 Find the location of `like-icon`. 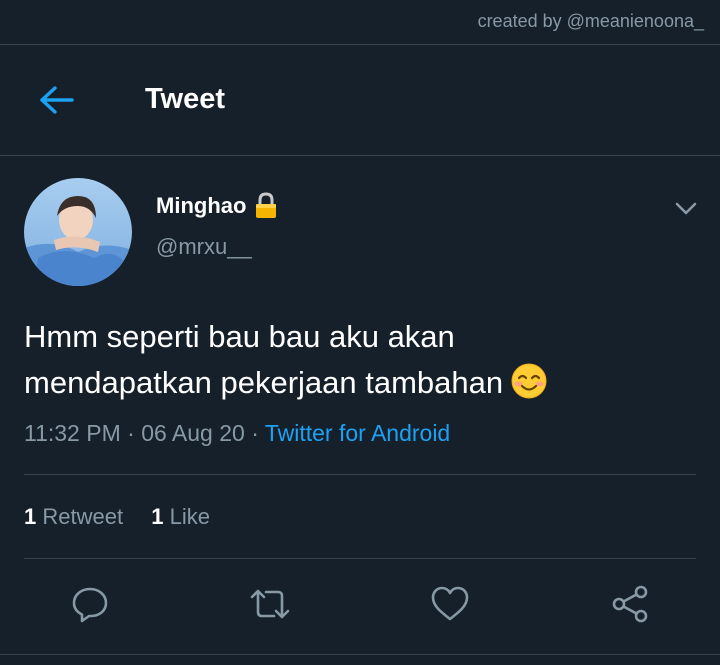

like-icon is located at coordinates (450, 603).